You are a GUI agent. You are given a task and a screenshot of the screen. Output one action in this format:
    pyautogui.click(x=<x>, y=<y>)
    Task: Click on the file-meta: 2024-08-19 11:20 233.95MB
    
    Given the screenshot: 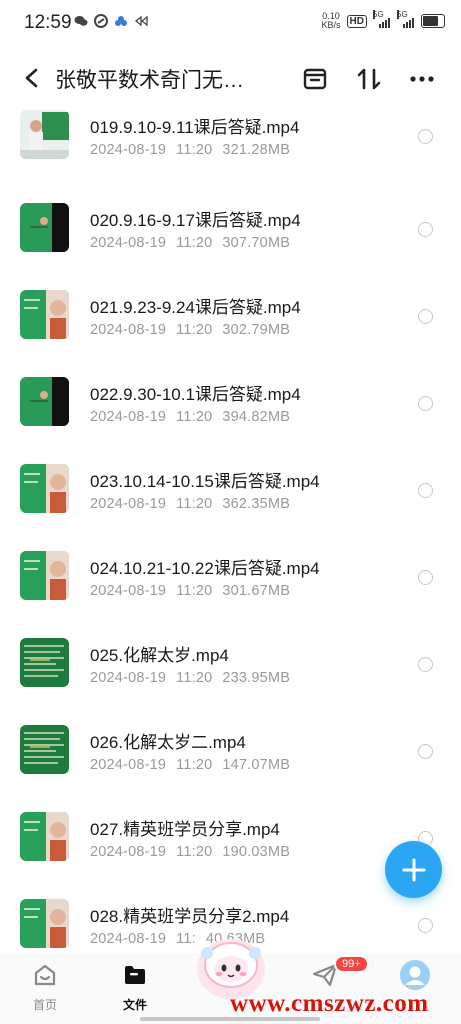 What is the action you would take?
    pyautogui.click(x=195, y=678)
    